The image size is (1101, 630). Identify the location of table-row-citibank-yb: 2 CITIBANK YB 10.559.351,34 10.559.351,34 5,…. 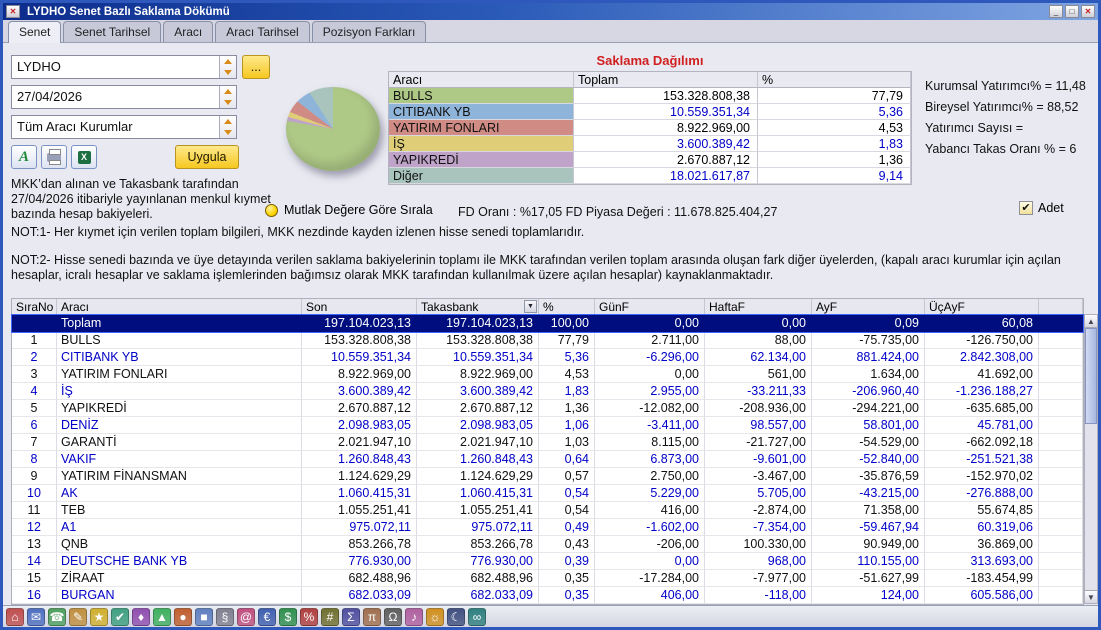
(547, 357).